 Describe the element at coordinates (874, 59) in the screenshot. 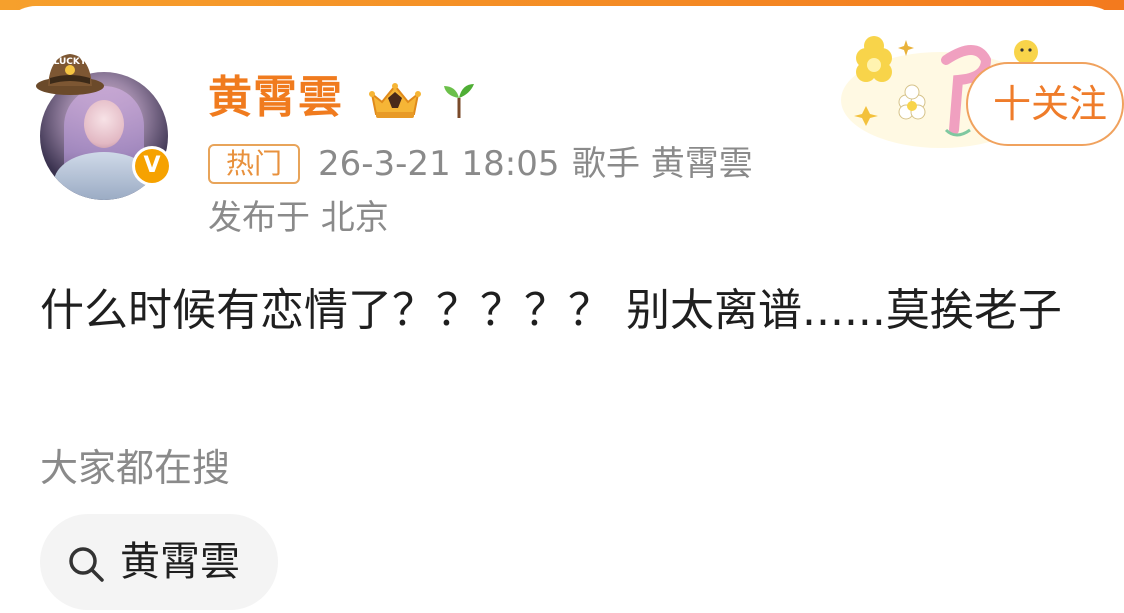

I see `flower-icon` at that location.